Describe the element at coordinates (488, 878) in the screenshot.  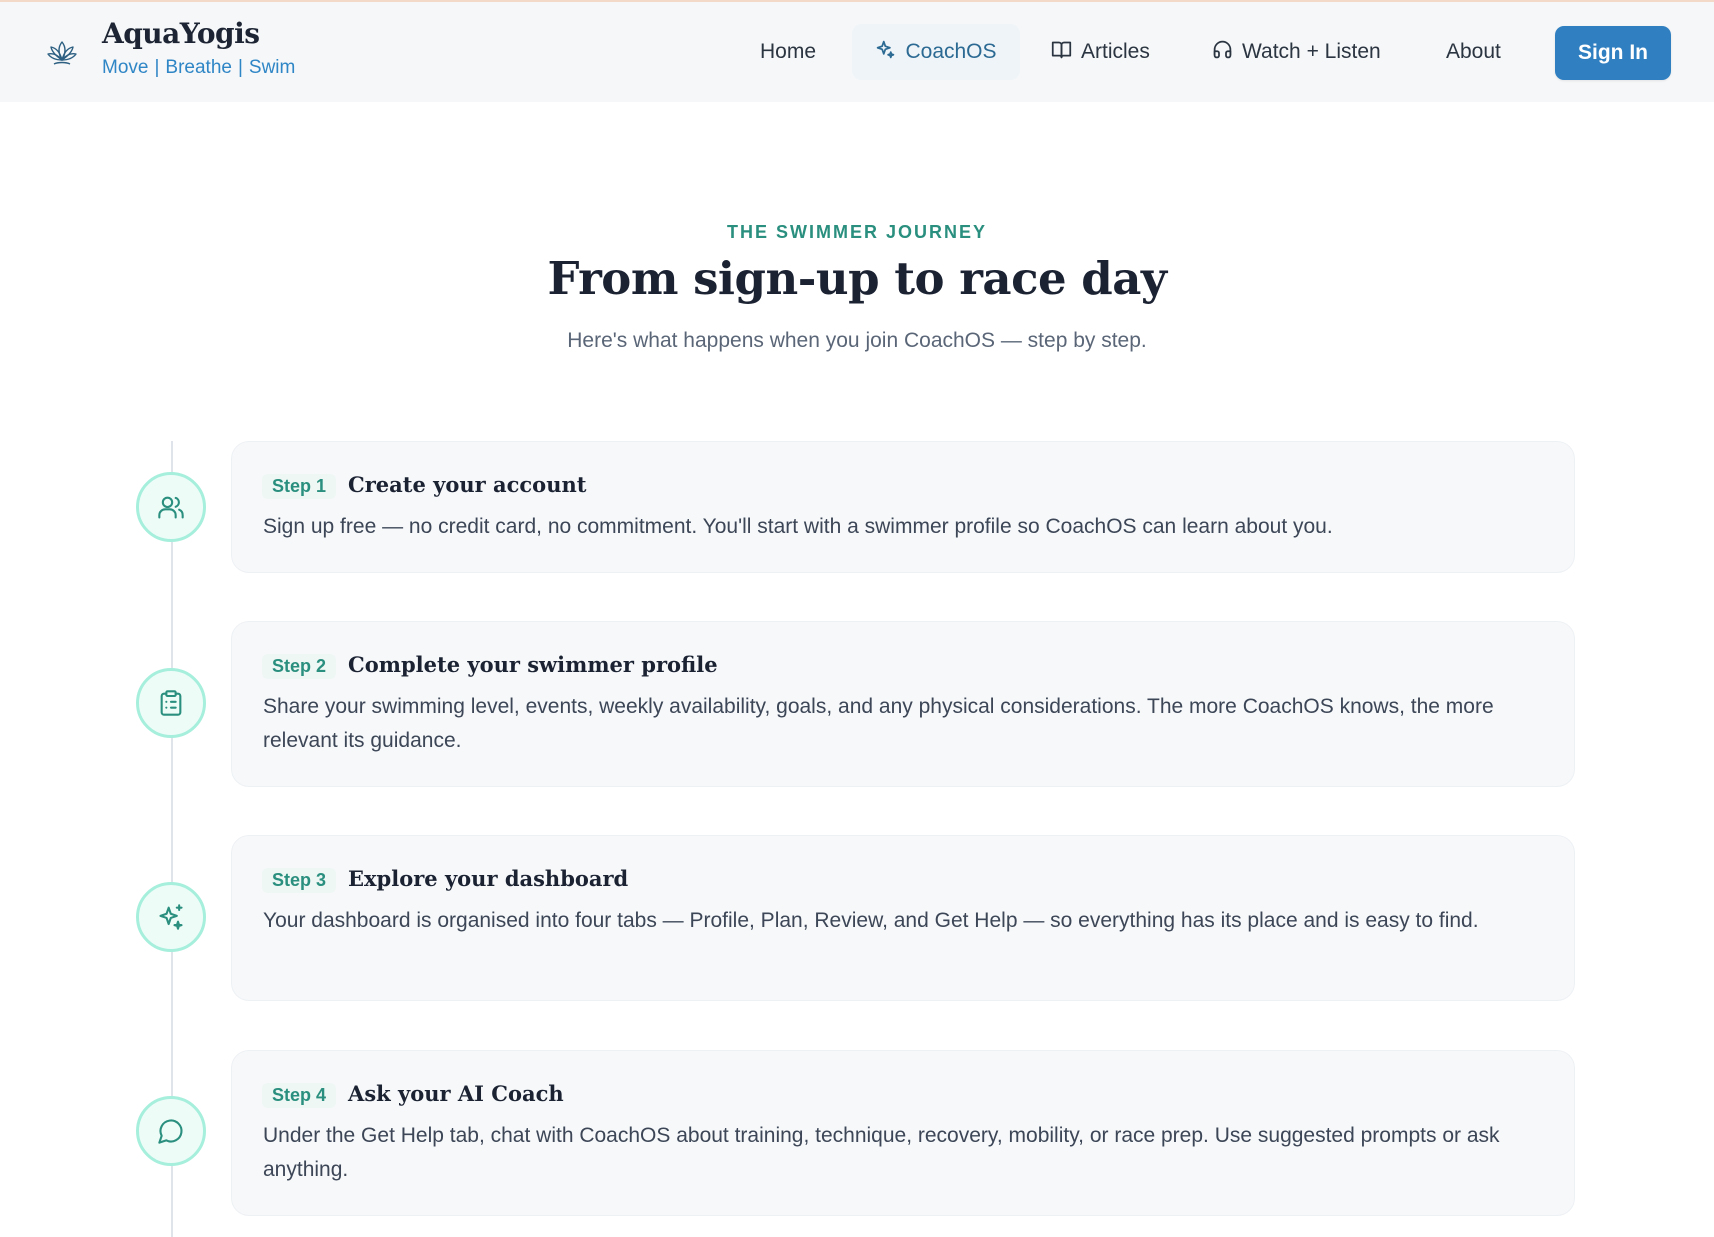
I see `step-title: Explore your dashboard` at that location.